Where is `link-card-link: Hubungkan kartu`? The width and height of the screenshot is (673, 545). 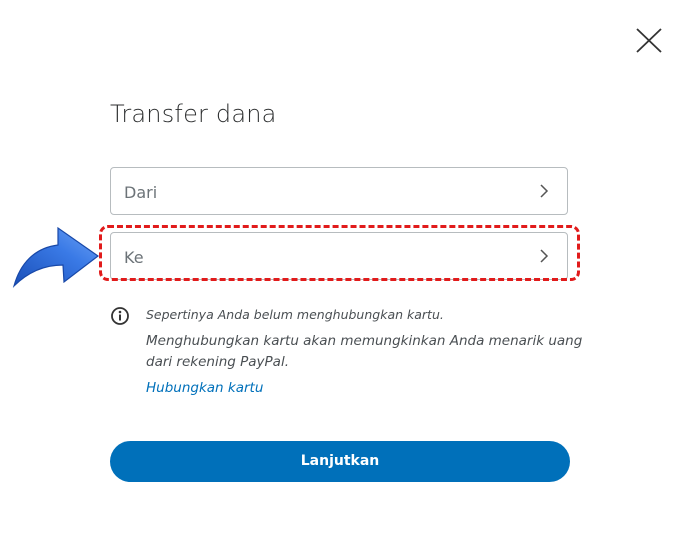
link-card-link: Hubungkan kartu is located at coordinates (204, 388).